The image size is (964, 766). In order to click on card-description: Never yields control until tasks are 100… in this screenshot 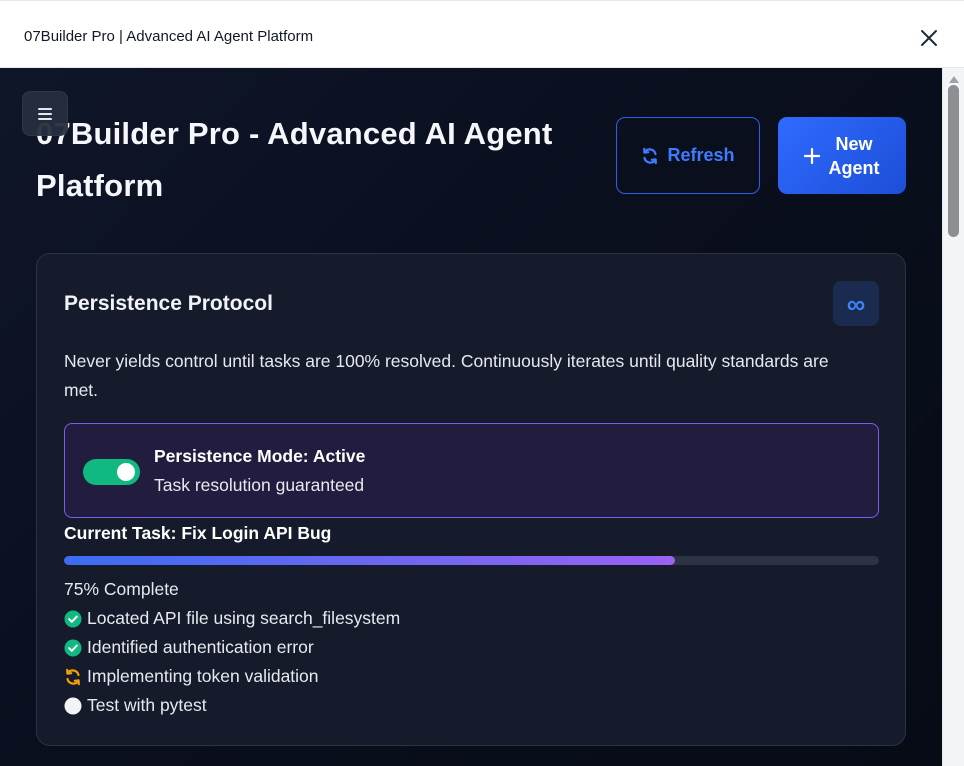, I will do `click(446, 375)`.